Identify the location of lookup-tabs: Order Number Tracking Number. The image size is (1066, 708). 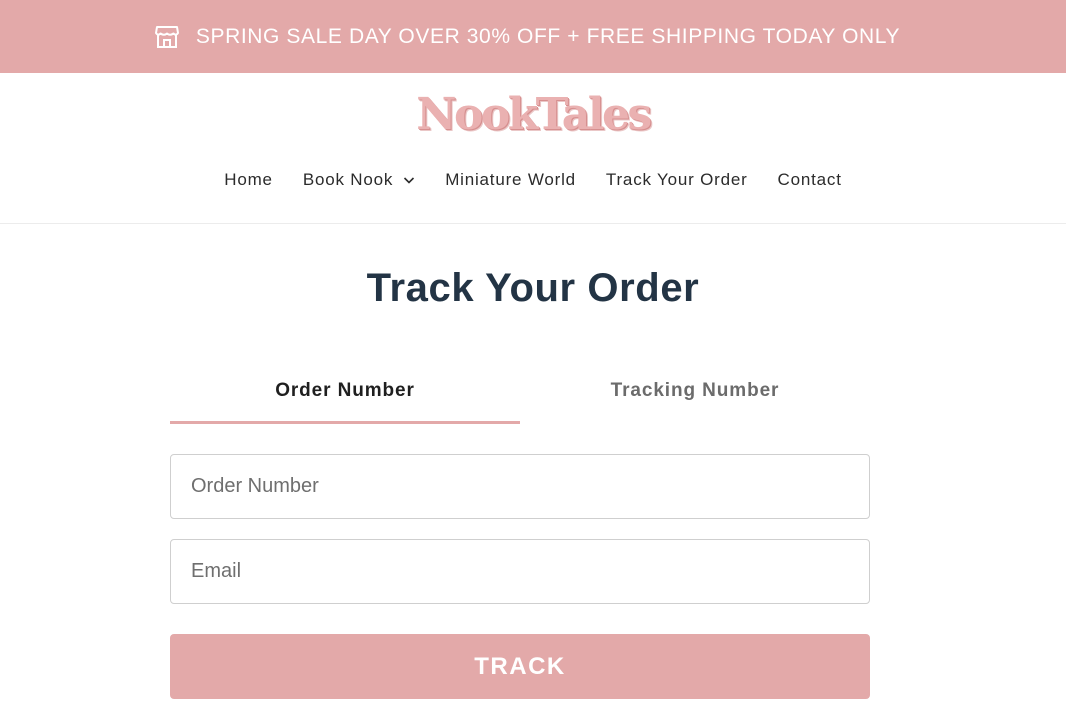
(520, 392).